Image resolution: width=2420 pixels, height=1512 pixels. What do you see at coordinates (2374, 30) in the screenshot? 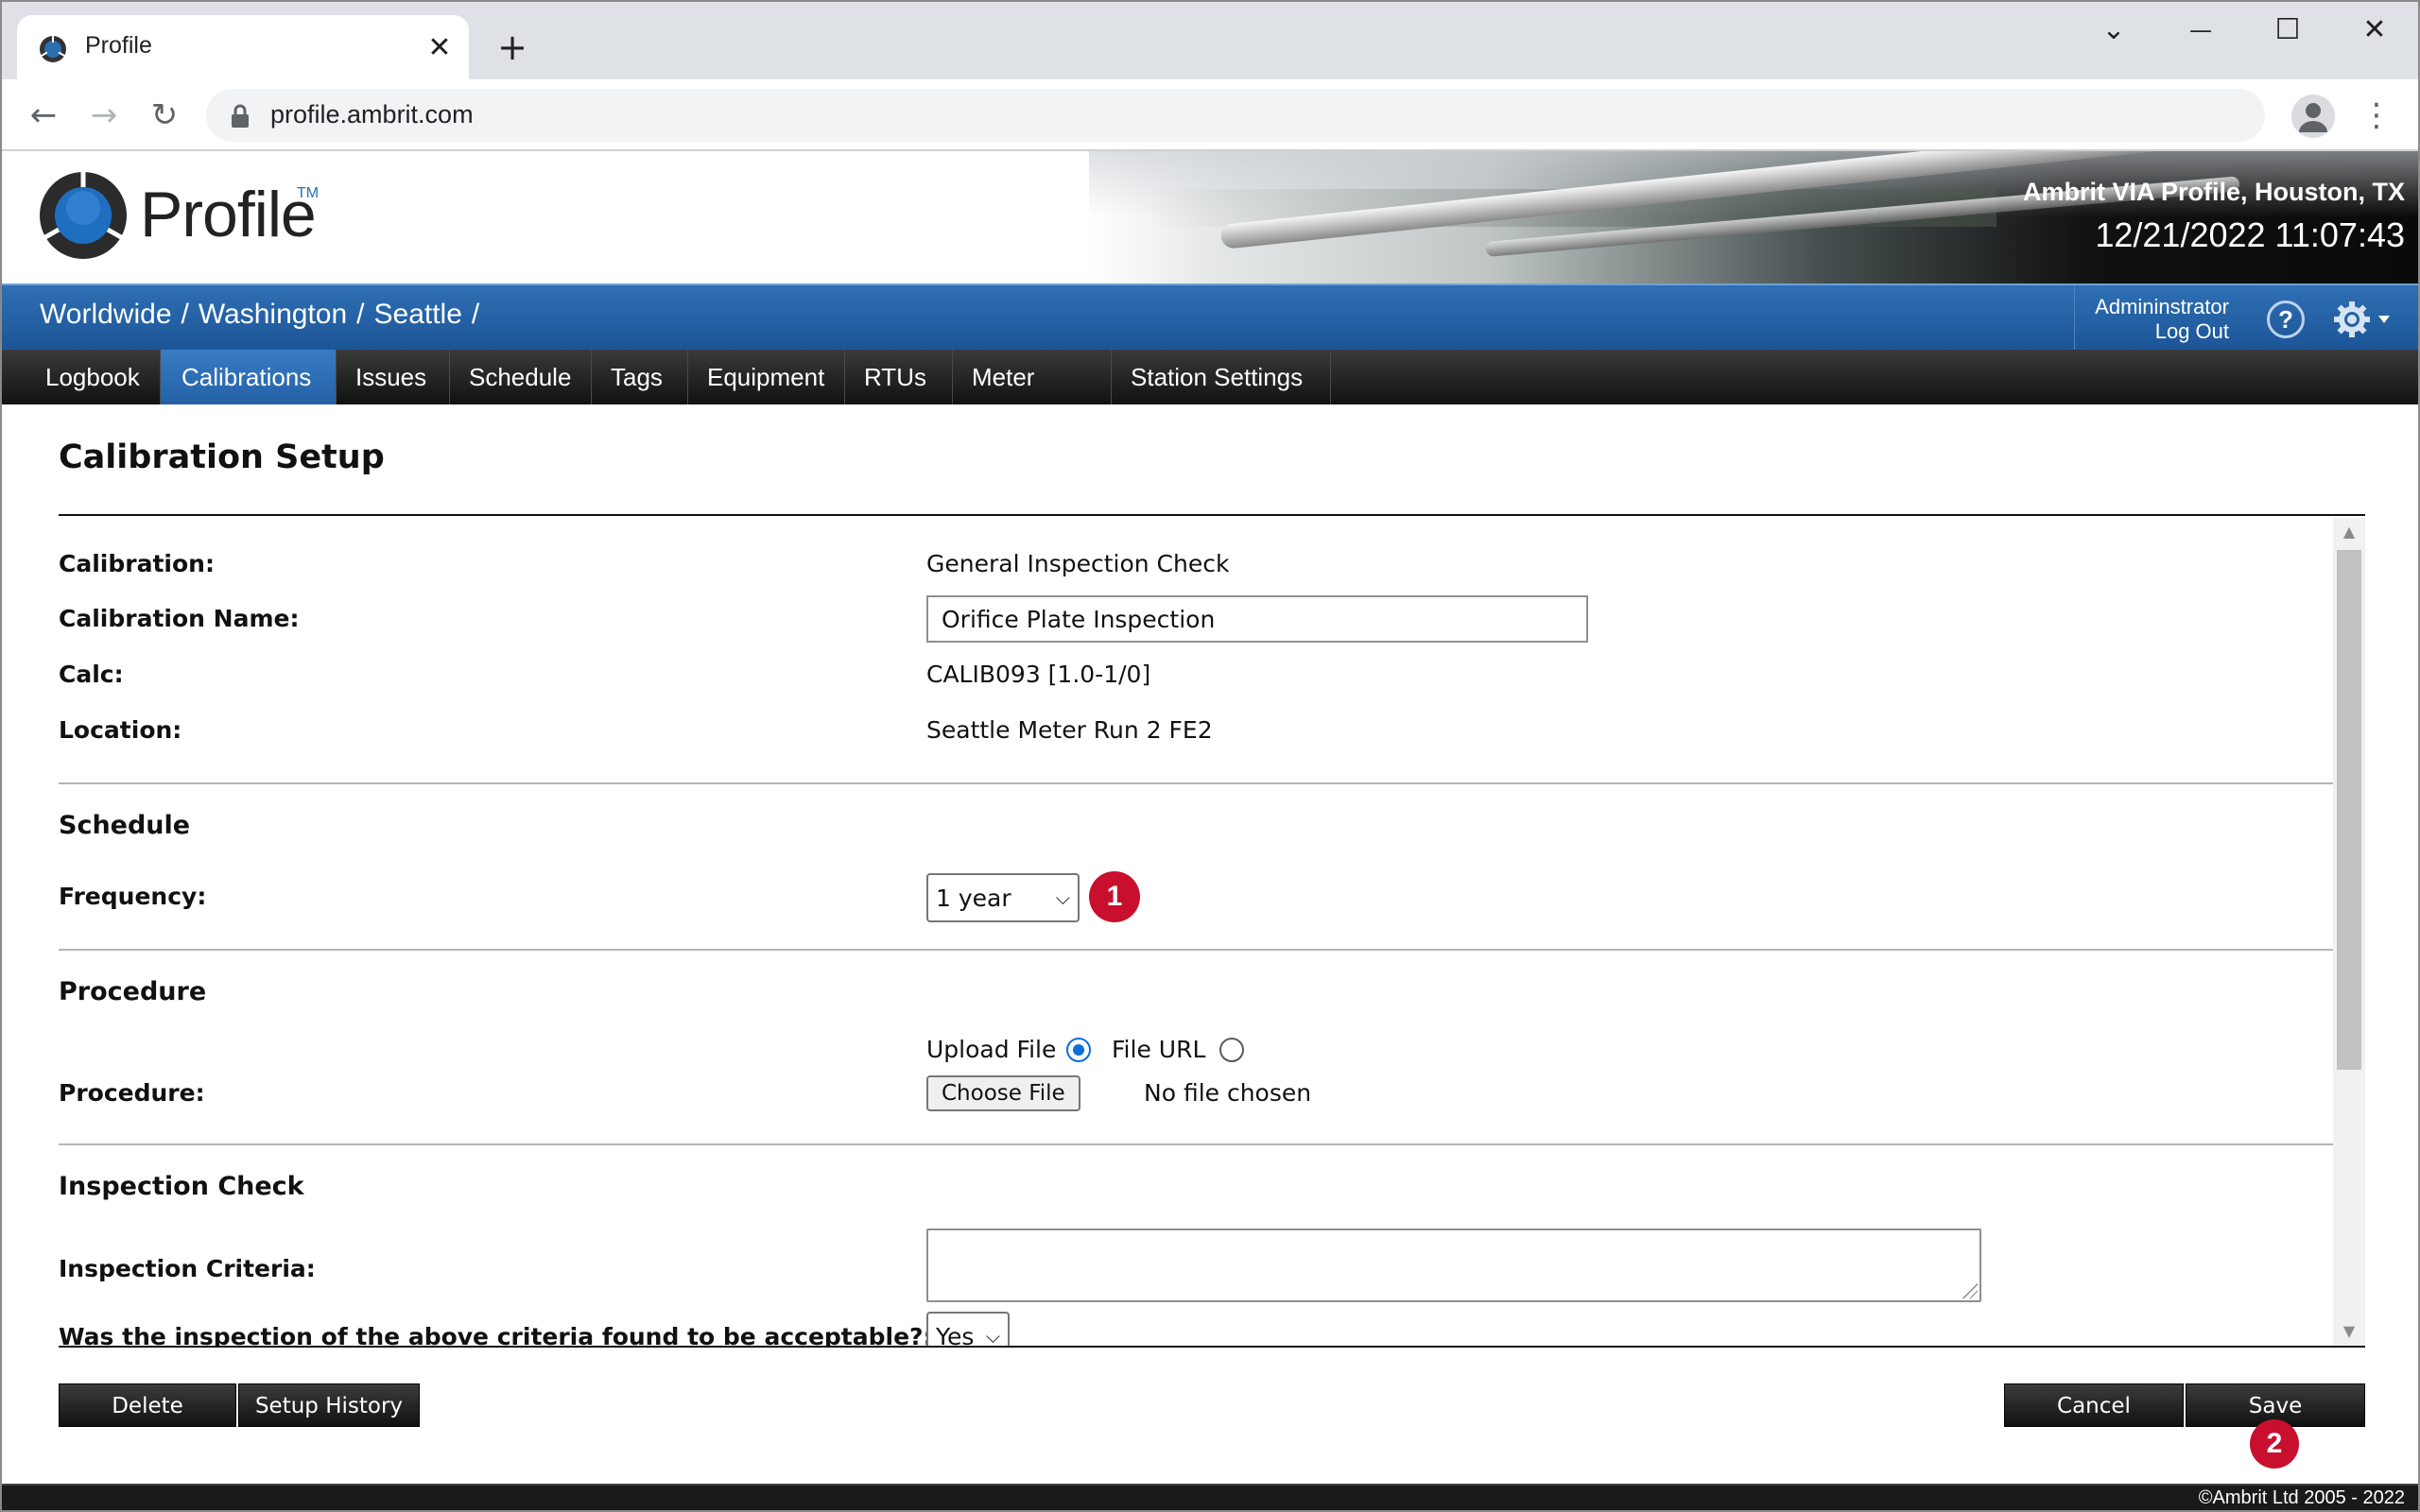
I see `window-close-icon: ✕` at bounding box center [2374, 30].